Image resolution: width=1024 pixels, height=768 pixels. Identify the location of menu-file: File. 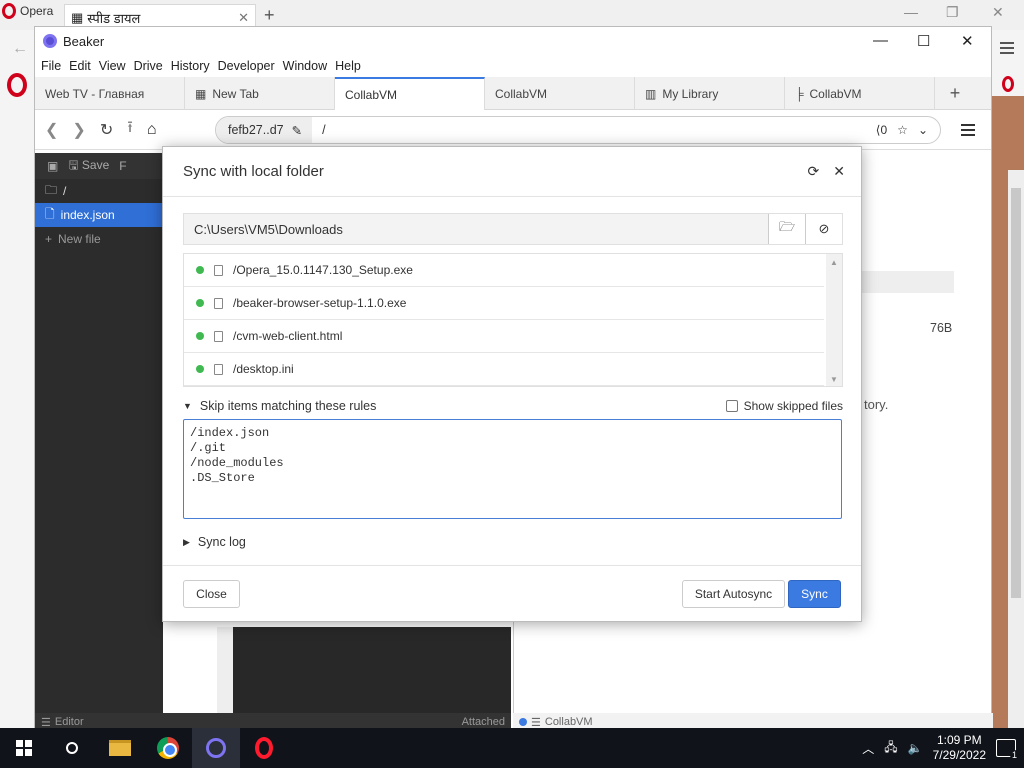
(53, 66).